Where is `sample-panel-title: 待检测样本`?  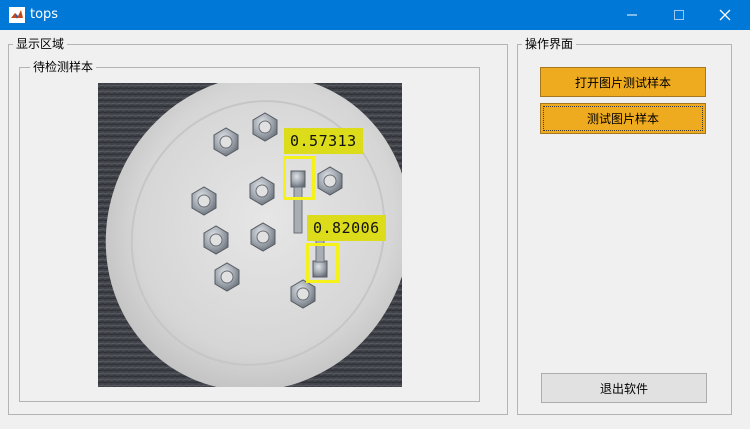
sample-panel-title: 待检测样本 is located at coordinates (63, 67).